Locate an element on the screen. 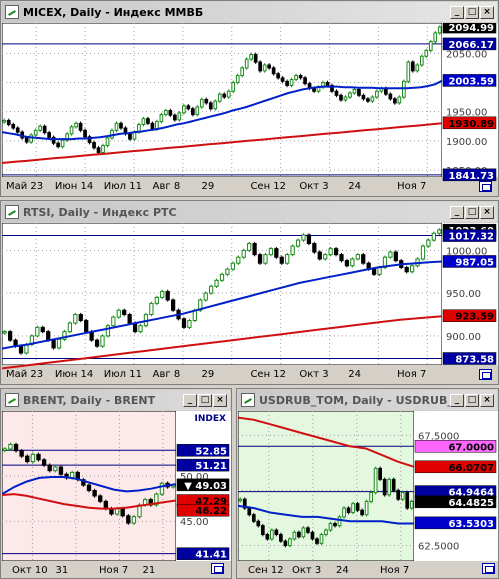  rtsi-window-title: RTSI, Daily - Индекс РТС is located at coordinates (100, 212).